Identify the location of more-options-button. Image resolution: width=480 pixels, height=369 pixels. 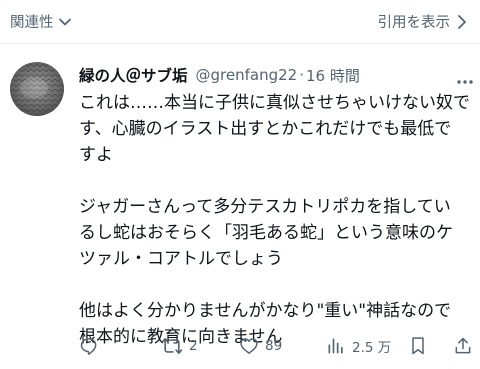
(465, 79).